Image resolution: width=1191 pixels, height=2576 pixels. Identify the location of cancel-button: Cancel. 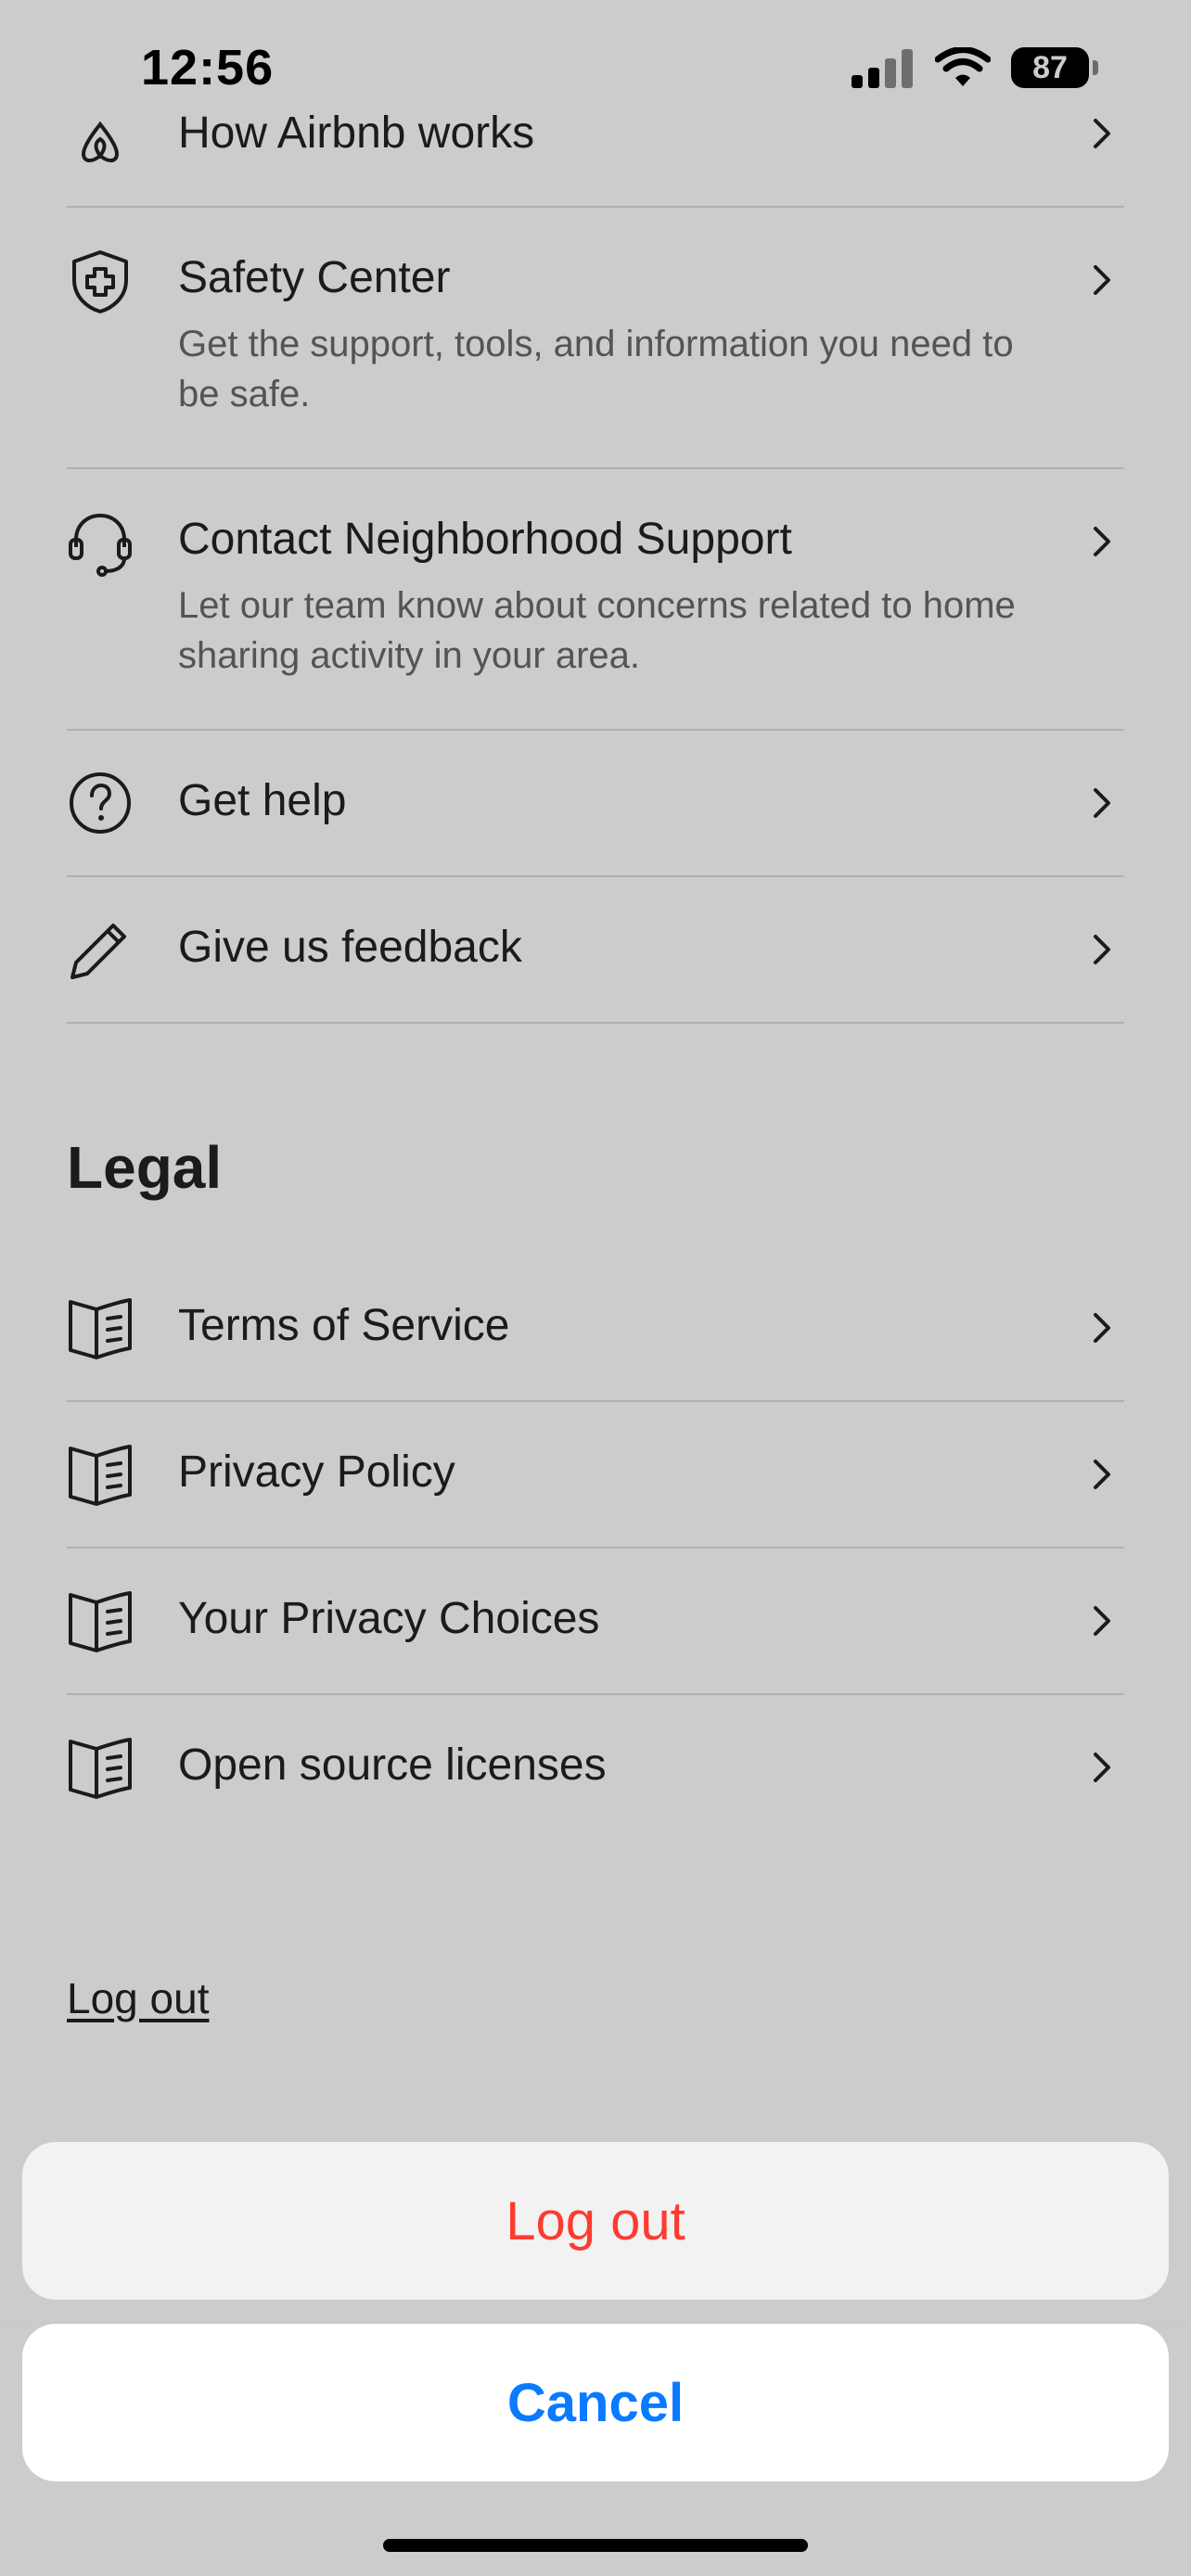
(595, 2402).